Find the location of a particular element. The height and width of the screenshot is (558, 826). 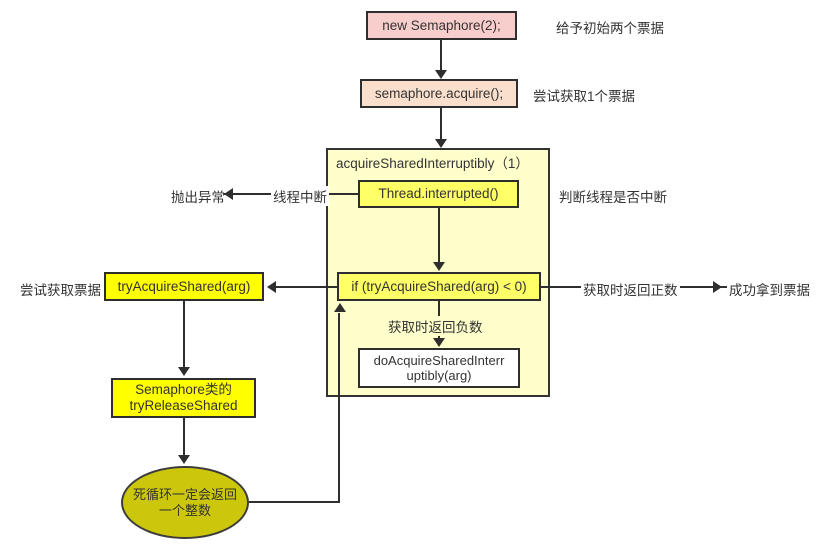

label-judge-thread-interrupted: 判断线程是否中断 is located at coordinates (613, 197).